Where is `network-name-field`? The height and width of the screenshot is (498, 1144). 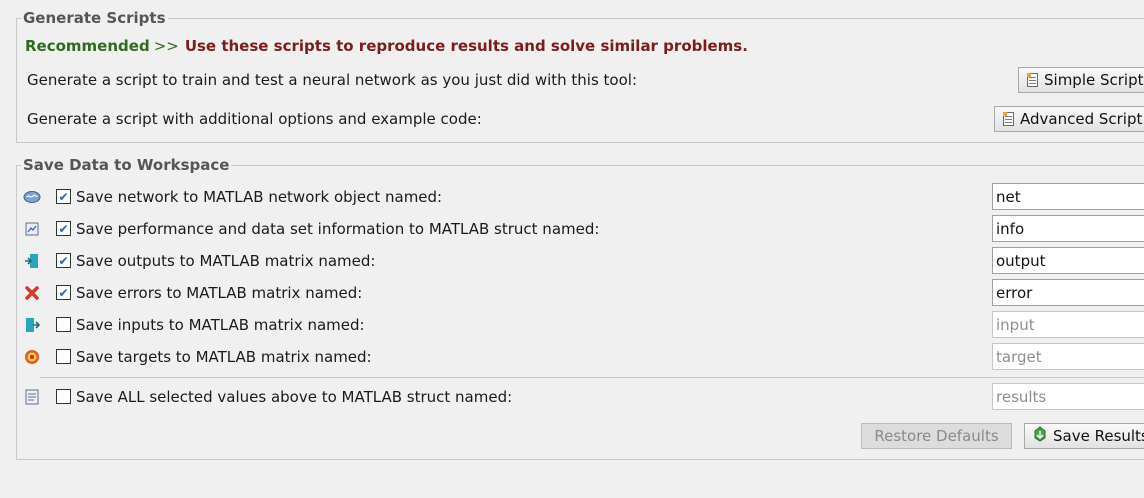
network-name-field is located at coordinates (1068, 196).